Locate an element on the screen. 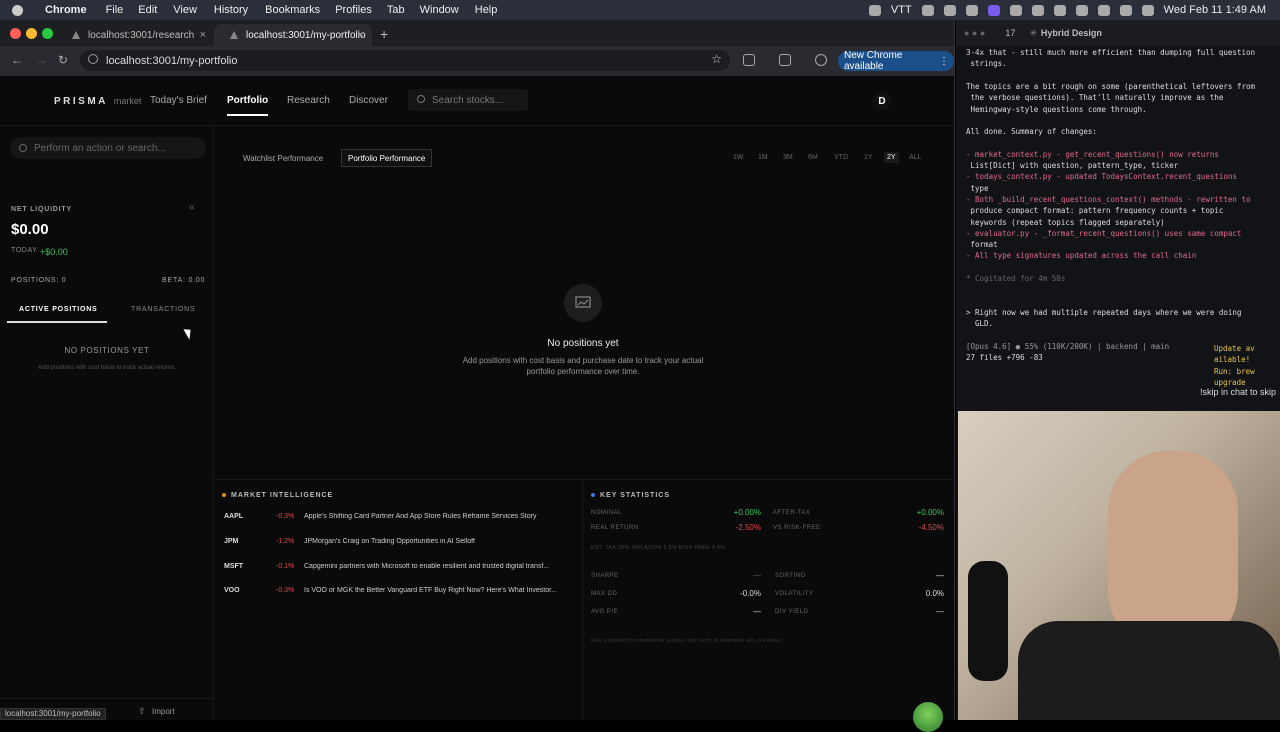  orange-dot-icon is located at coordinates (224, 495).